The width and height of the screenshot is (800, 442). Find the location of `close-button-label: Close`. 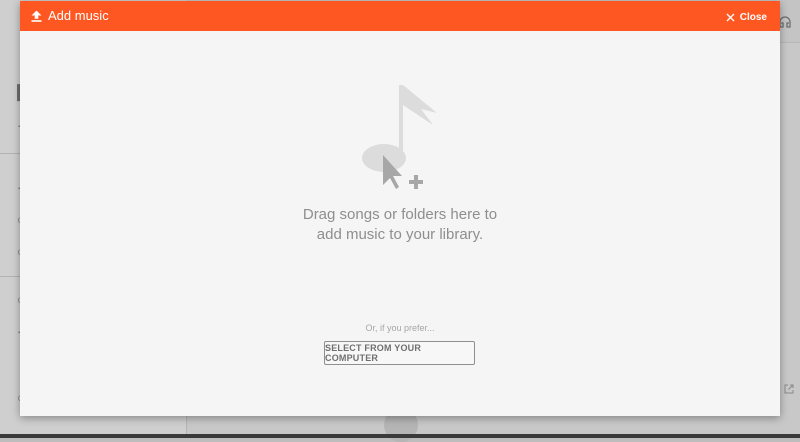

close-button-label: Close is located at coordinates (753, 17).